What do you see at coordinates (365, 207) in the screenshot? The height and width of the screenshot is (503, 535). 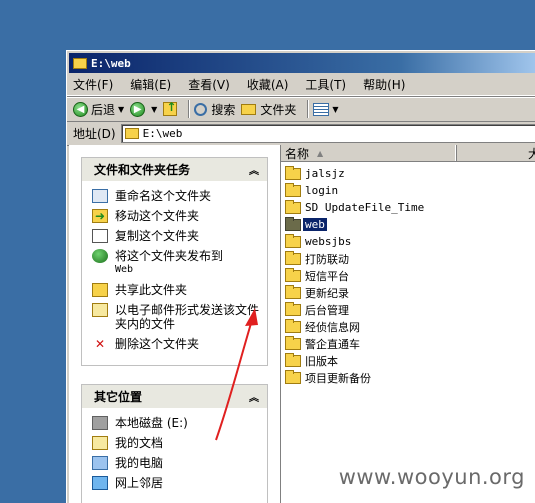 I see `folder-name: SD UpdateFile_Time` at bounding box center [365, 207].